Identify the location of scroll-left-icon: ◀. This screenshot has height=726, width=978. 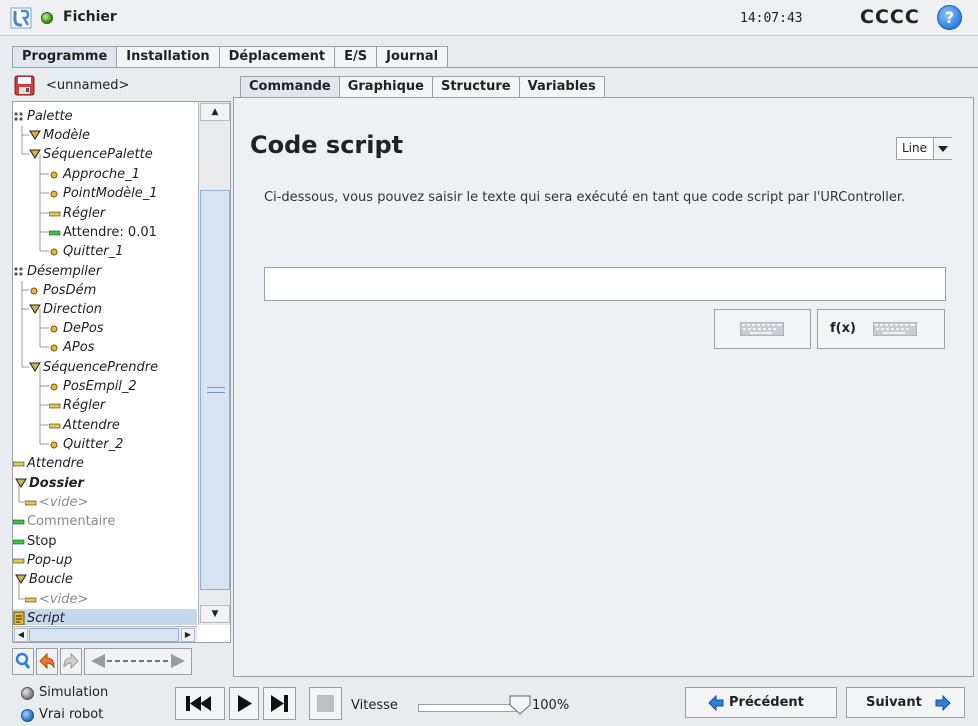
(21, 635).